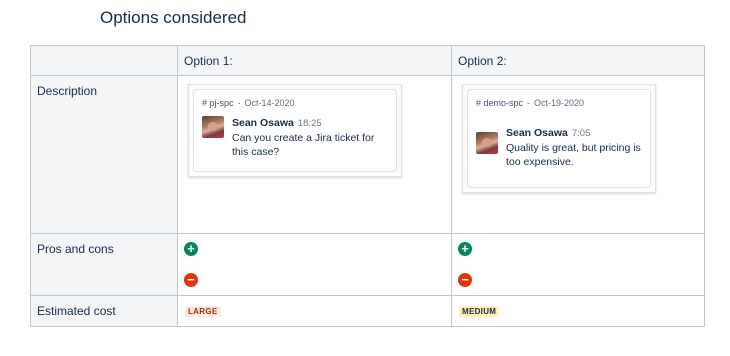  Describe the element at coordinates (482, 61) in the screenshot. I see `header-label: Option 2:` at that location.